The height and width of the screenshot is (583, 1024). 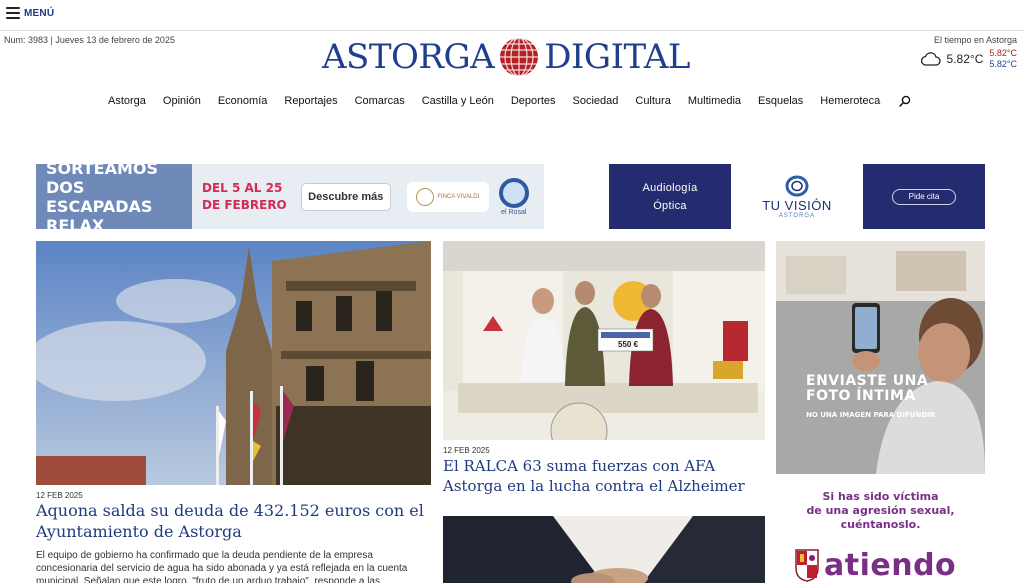 What do you see at coordinates (519, 57) in the screenshot?
I see `globe-icon` at bounding box center [519, 57].